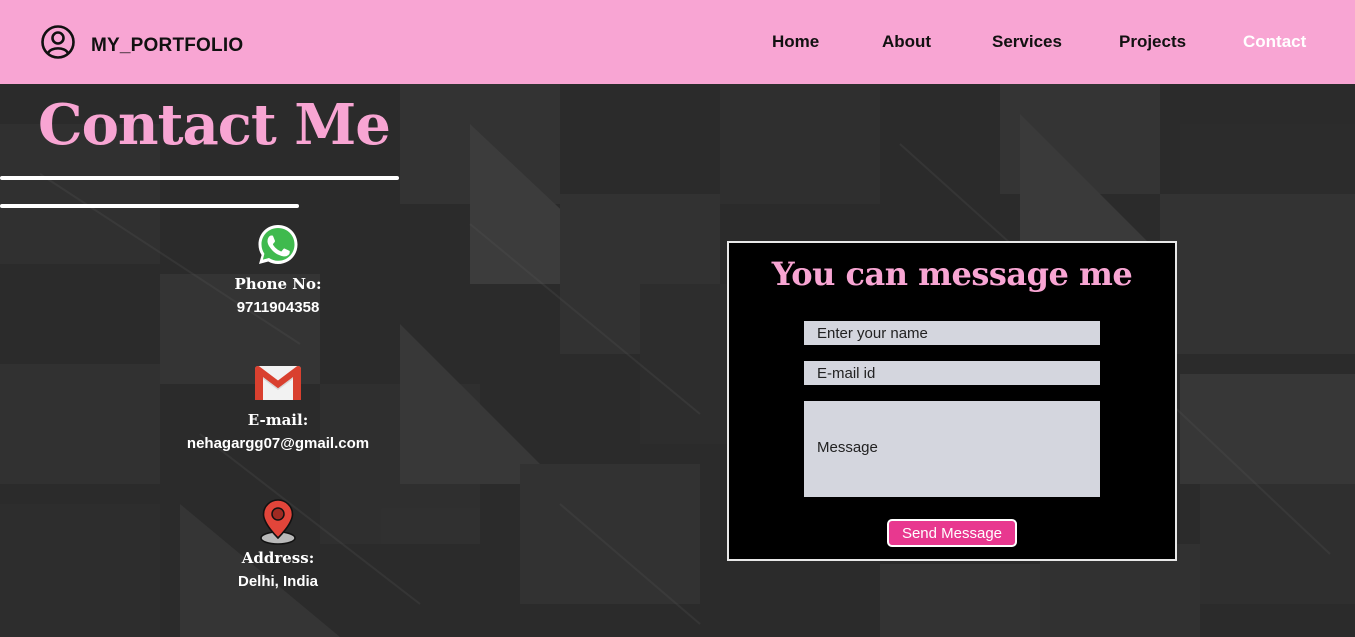 This screenshot has width=1355, height=637. I want to click on email-label: E-mail:, so click(278, 420).